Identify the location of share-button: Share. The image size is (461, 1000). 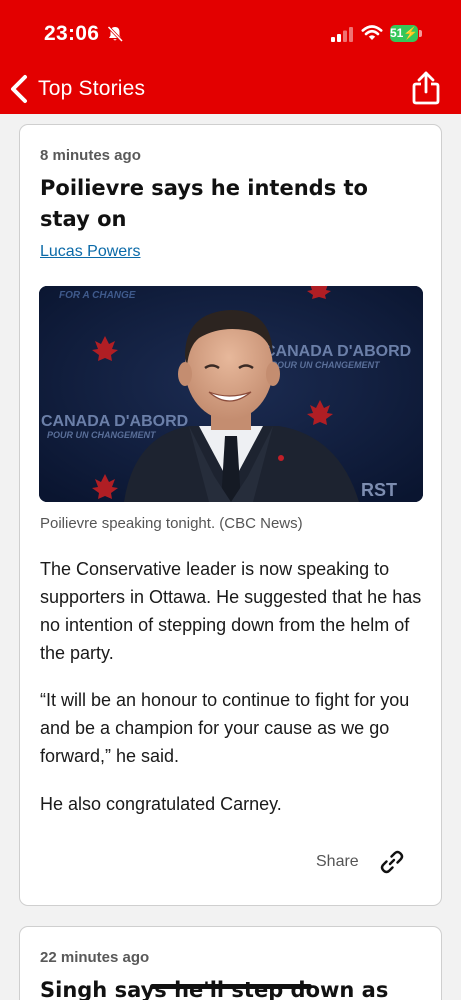
(366, 862).